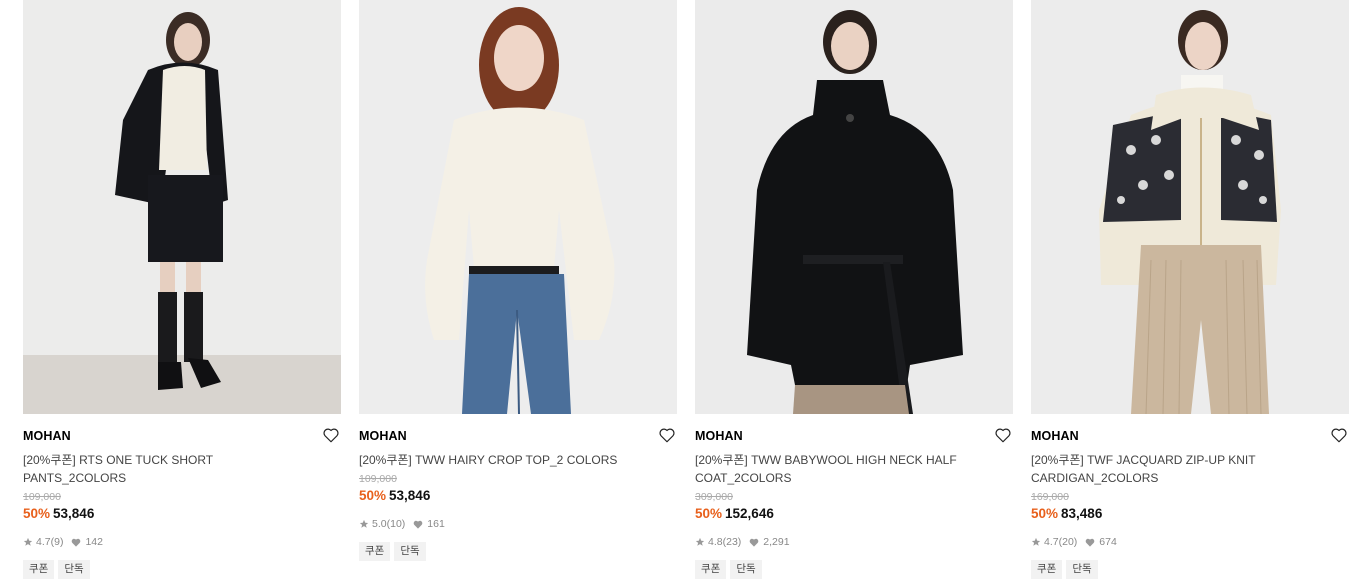 The width and height of the screenshot is (1356, 580). I want to click on rating: 4.8, so click(715, 542).